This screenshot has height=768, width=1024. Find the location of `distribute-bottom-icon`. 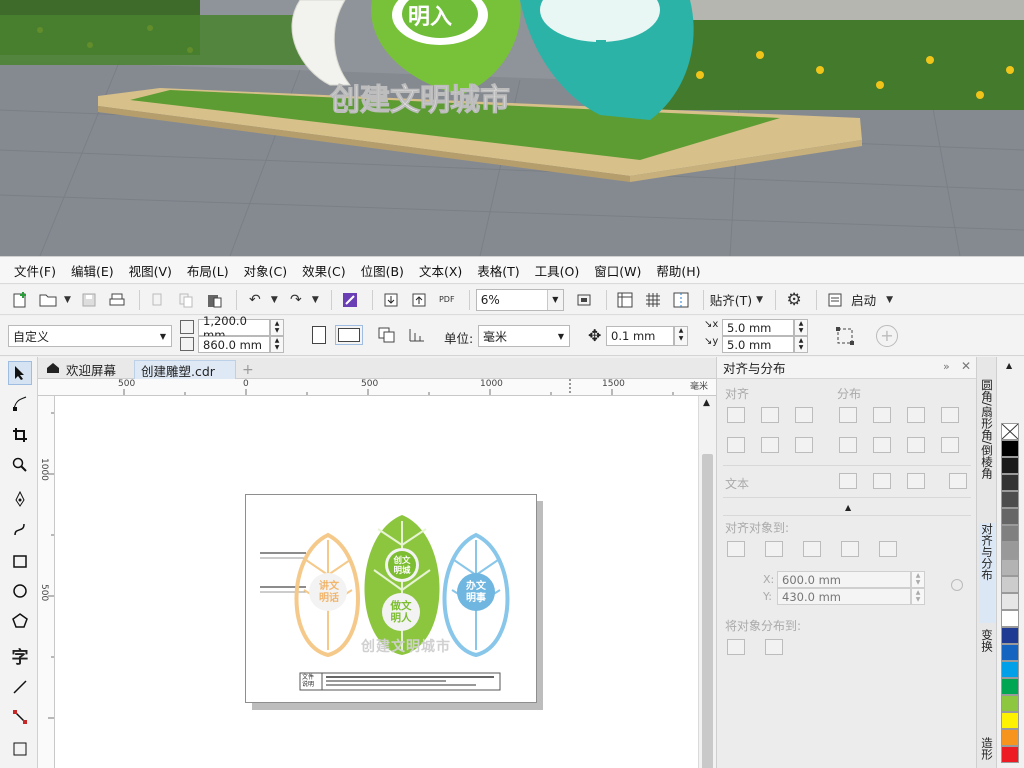

distribute-bottom-icon is located at coordinates (950, 445).